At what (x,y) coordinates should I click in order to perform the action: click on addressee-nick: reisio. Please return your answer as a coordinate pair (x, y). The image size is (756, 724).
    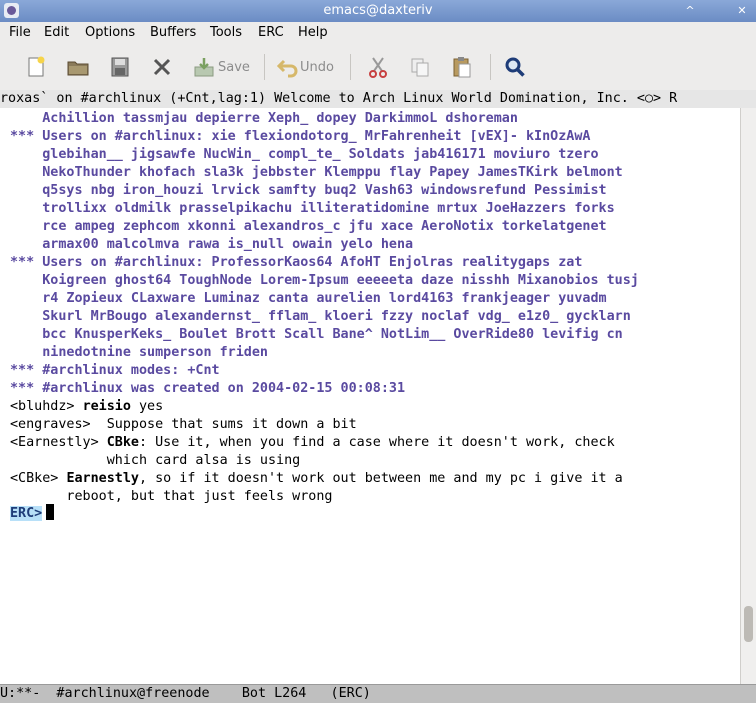
    Looking at the image, I should click on (107, 406).